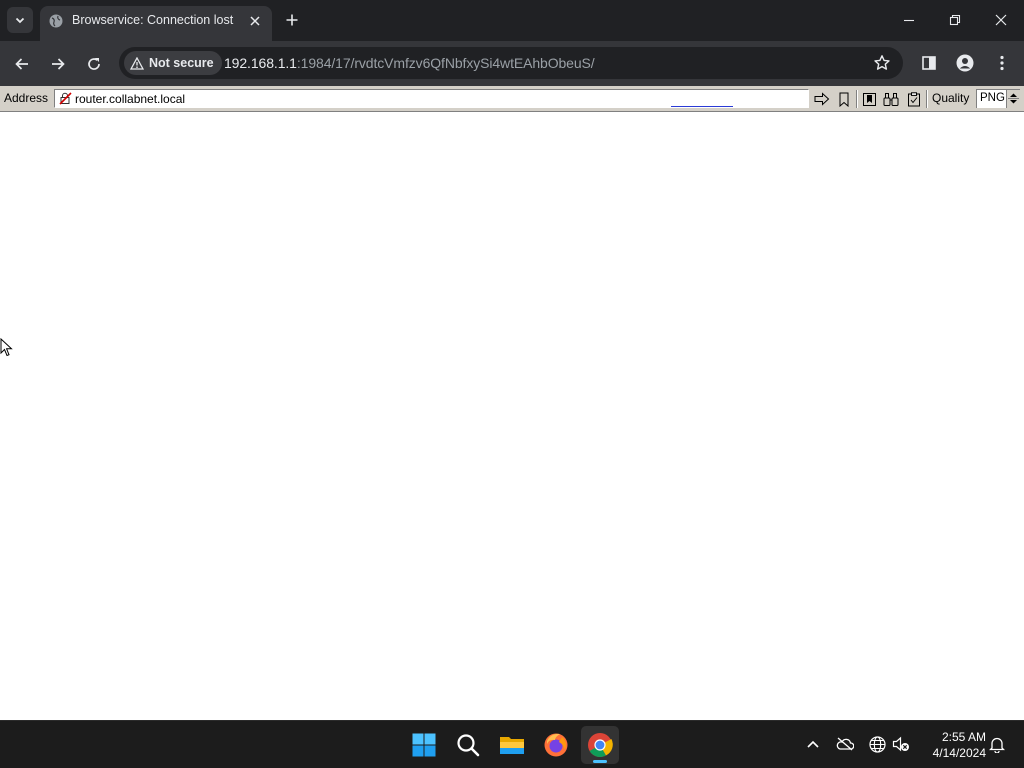  Describe the element at coordinates (951, 98) in the screenshot. I see `quality-label: Quality` at that location.